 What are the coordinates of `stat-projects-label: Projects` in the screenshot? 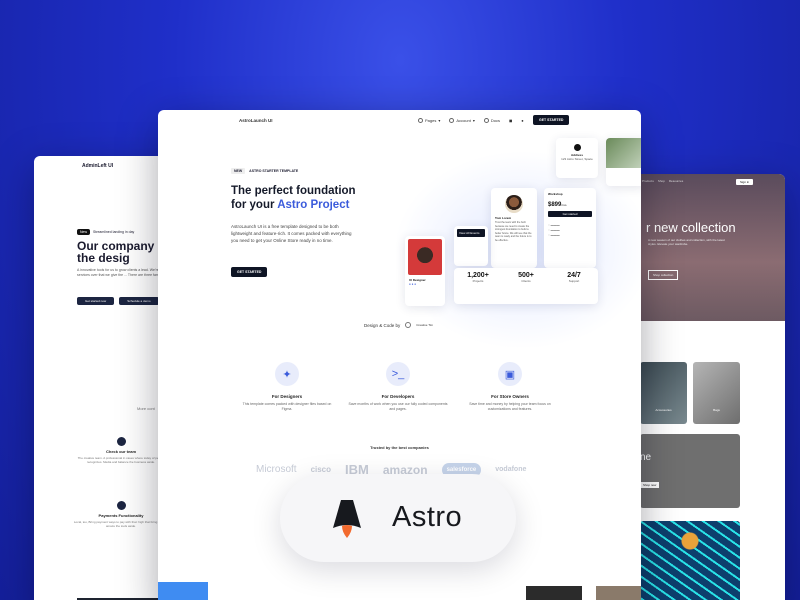 It's located at (478, 281).